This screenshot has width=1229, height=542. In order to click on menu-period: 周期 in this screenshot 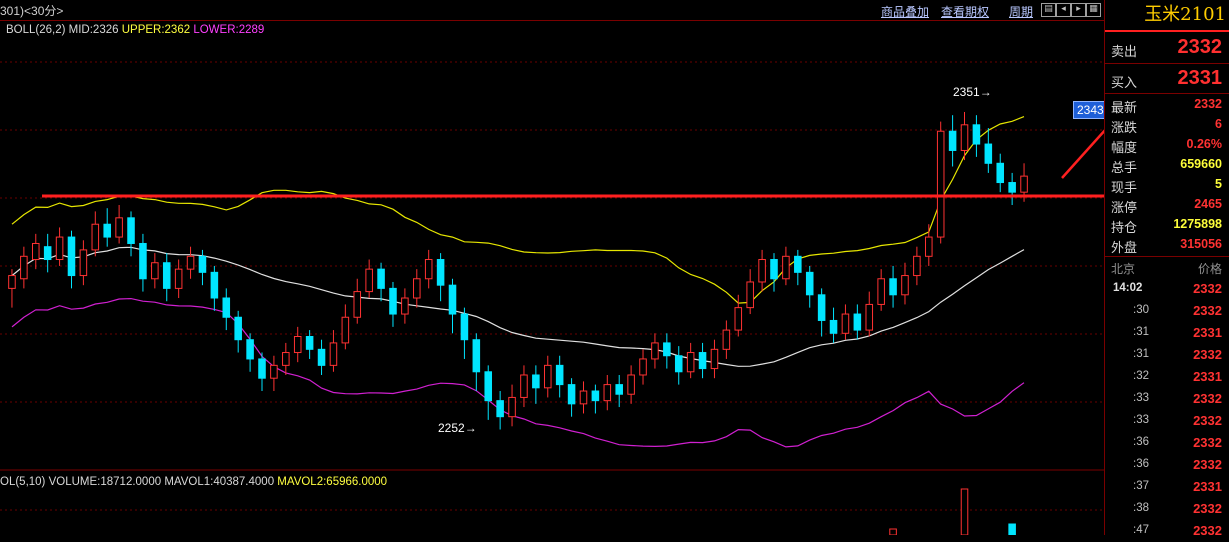, I will do `click(1021, 11)`.